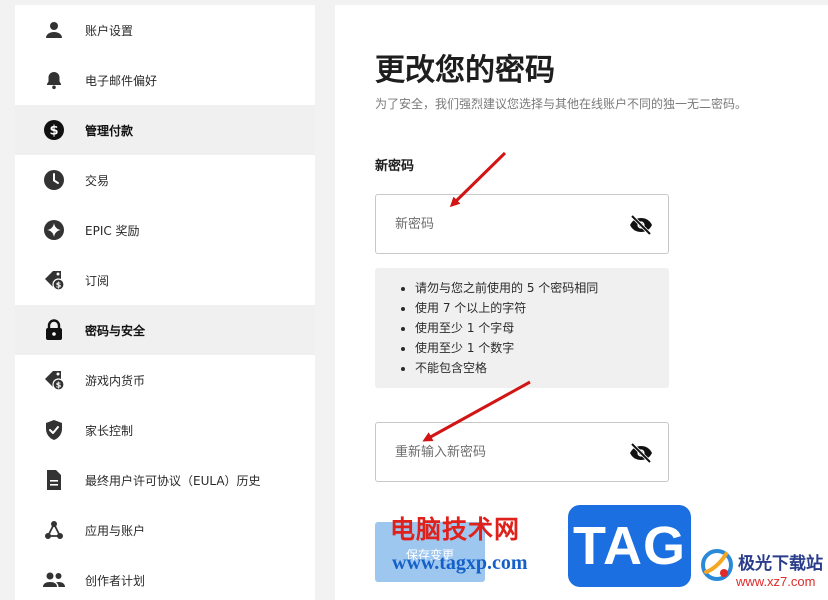  I want to click on sidebar-item-label: 家长控制, so click(109, 430).